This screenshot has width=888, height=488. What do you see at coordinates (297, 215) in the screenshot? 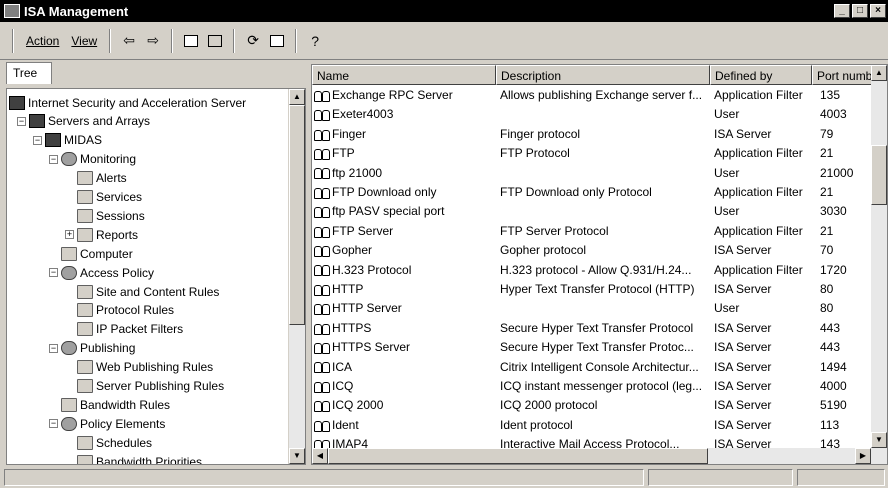
I see `tree-scroll-thumb` at bounding box center [297, 215].